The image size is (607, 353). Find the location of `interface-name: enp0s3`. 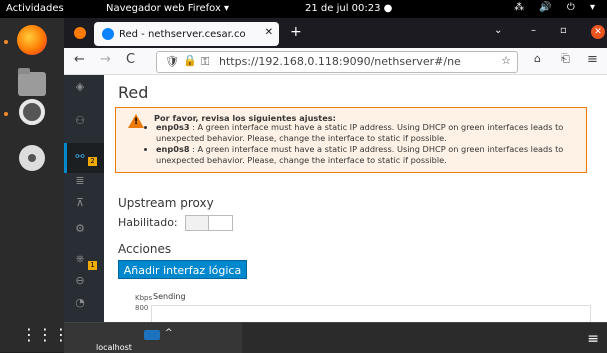

interface-name: enp0s3 is located at coordinates (173, 127).